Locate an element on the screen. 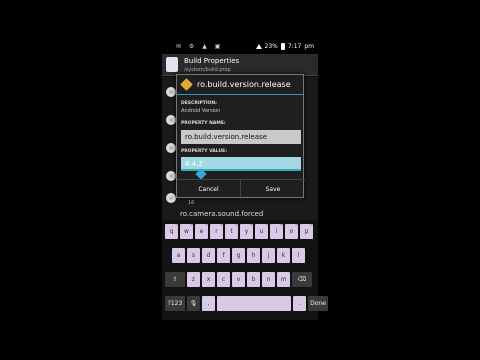  key-o: o9 is located at coordinates (291, 231).